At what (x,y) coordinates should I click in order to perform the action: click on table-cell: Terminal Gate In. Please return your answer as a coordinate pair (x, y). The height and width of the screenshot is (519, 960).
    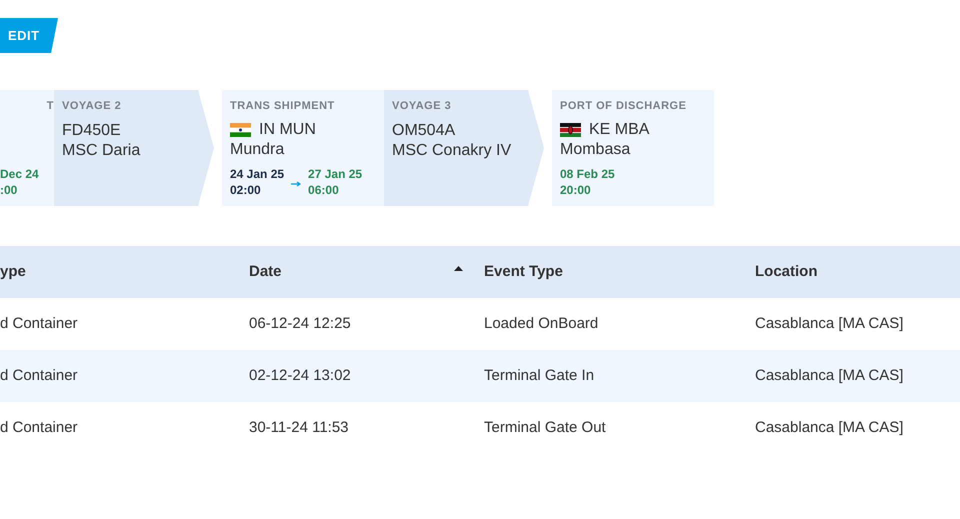
    Looking at the image, I should click on (539, 375).